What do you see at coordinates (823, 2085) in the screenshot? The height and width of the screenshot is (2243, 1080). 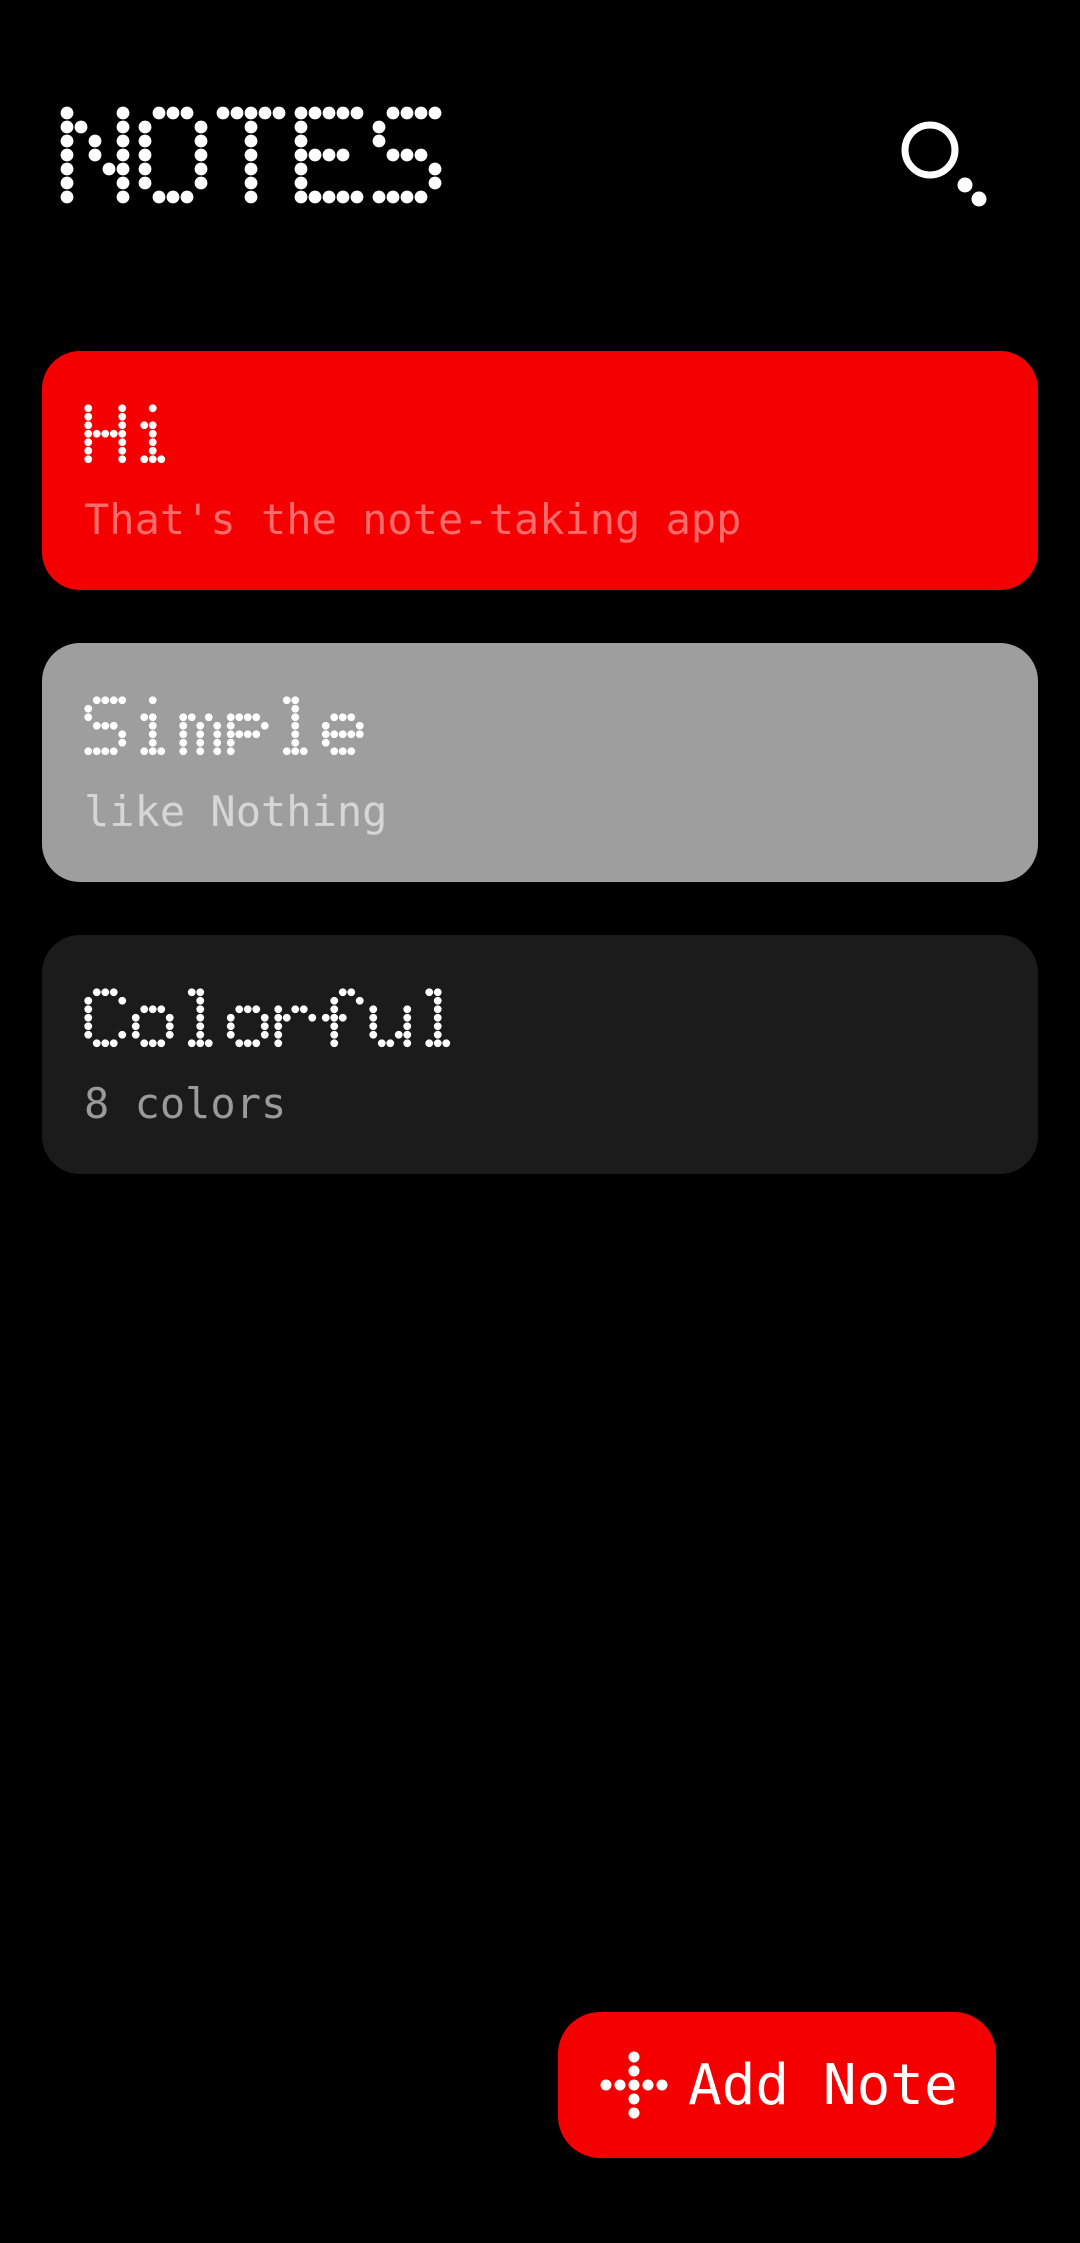 I see `add-note-label: Add Note` at bounding box center [823, 2085].